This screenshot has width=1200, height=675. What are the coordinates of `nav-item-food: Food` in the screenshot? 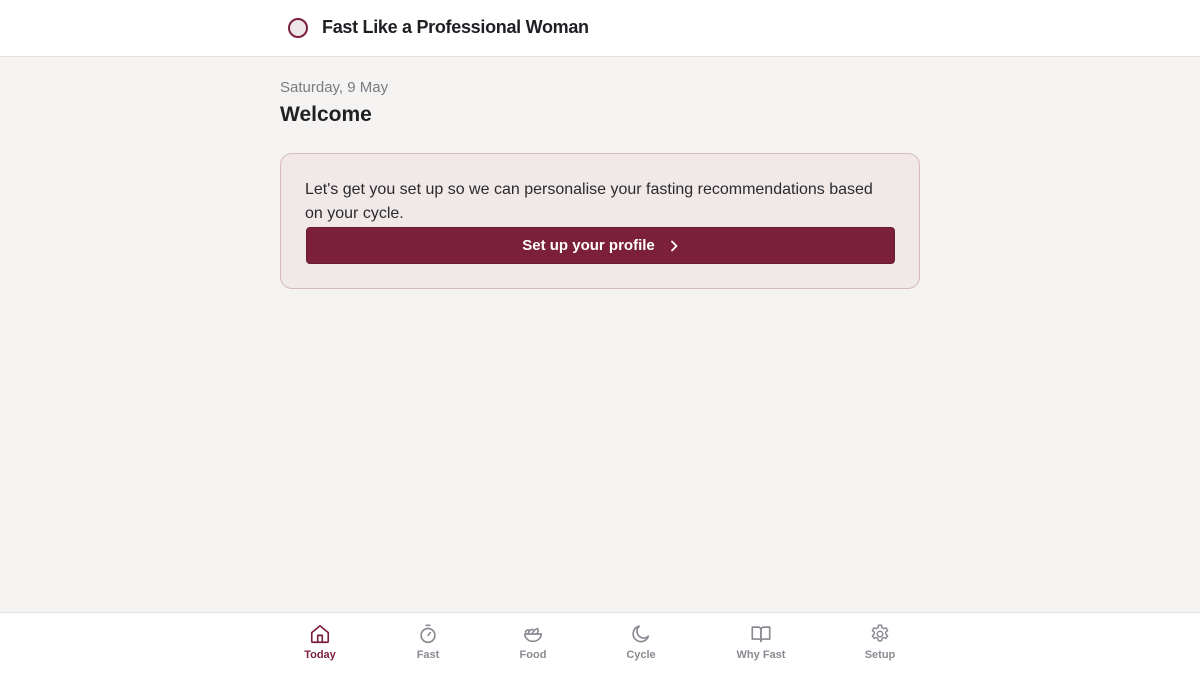 It's located at (533, 646).